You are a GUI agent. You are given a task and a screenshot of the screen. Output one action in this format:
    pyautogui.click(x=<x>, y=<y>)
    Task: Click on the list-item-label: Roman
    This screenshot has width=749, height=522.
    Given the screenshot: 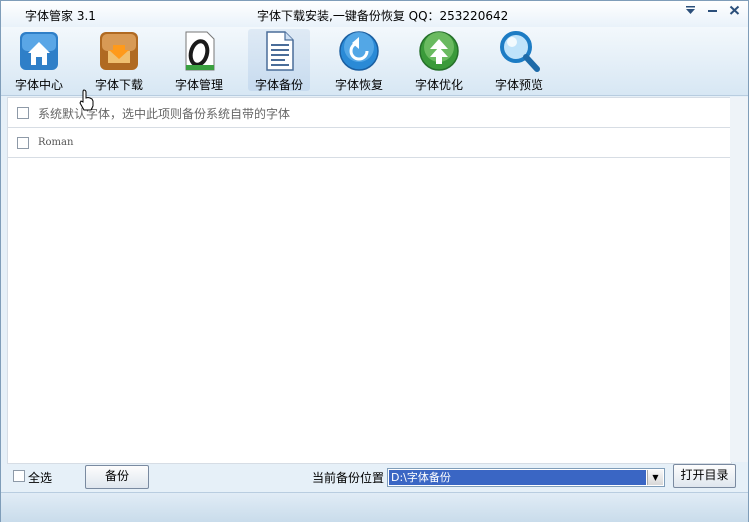 What is the action you would take?
    pyautogui.click(x=56, y=142)
    